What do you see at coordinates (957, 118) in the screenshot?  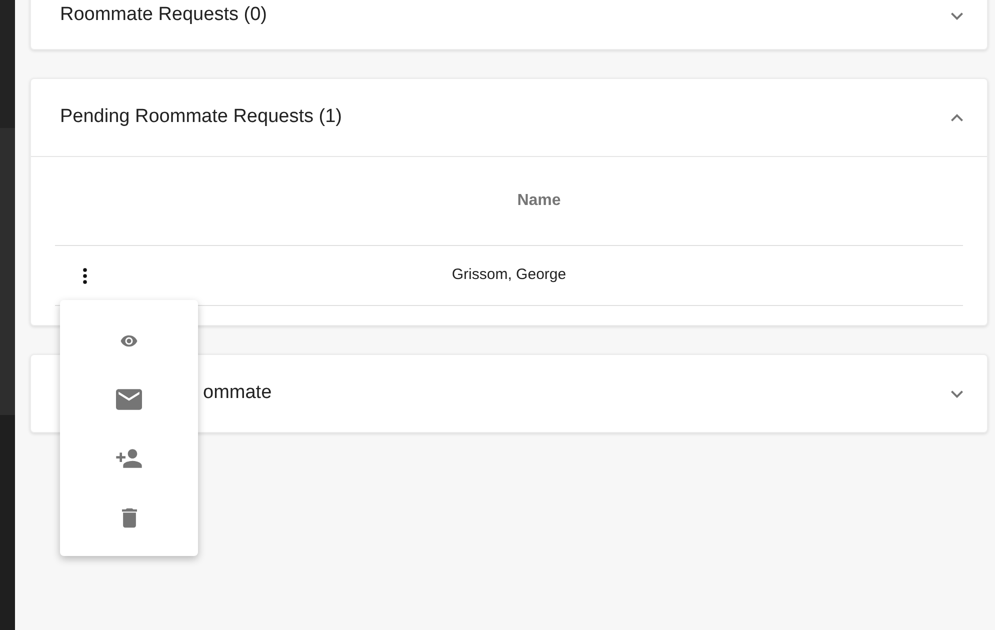 I see `chevron-up-icon` at bounding box center [957, 118].